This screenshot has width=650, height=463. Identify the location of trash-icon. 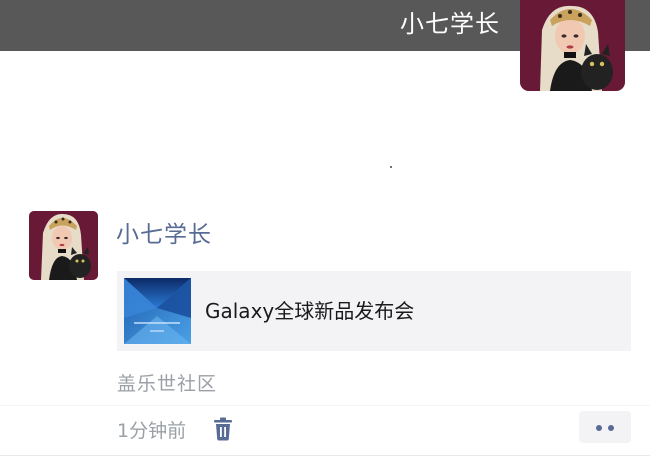
(223, 429).